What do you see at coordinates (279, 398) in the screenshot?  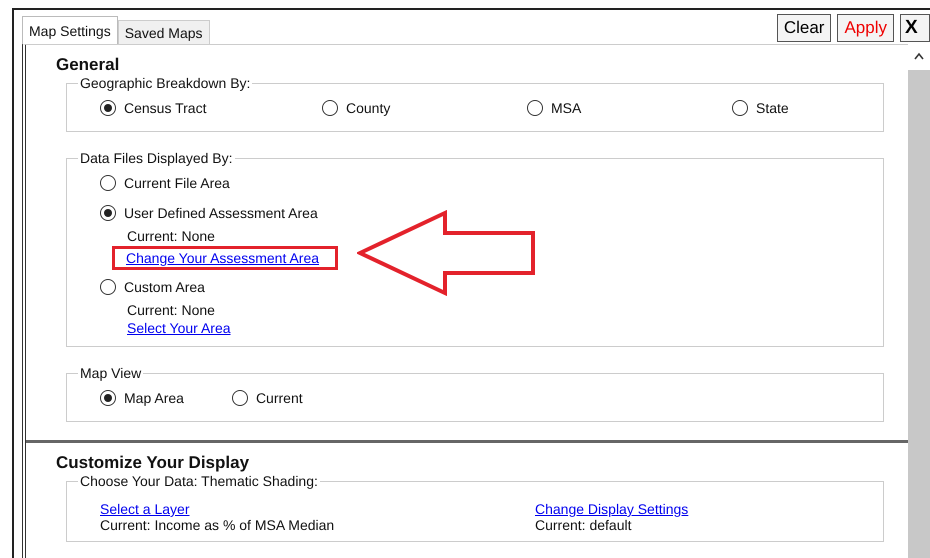 I see `radio-label: Current` at bounding box center [279, 398].